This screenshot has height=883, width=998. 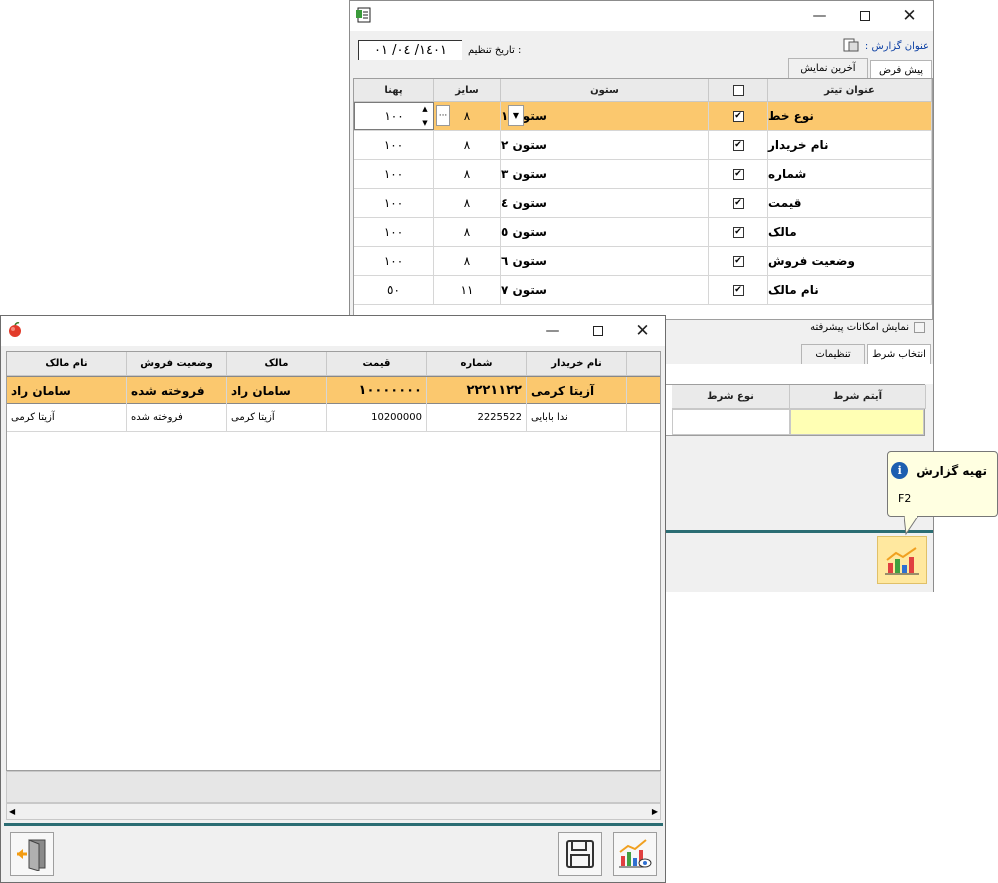 I want to click on title-cell-text: قیمت, so click(x=785, y=203).